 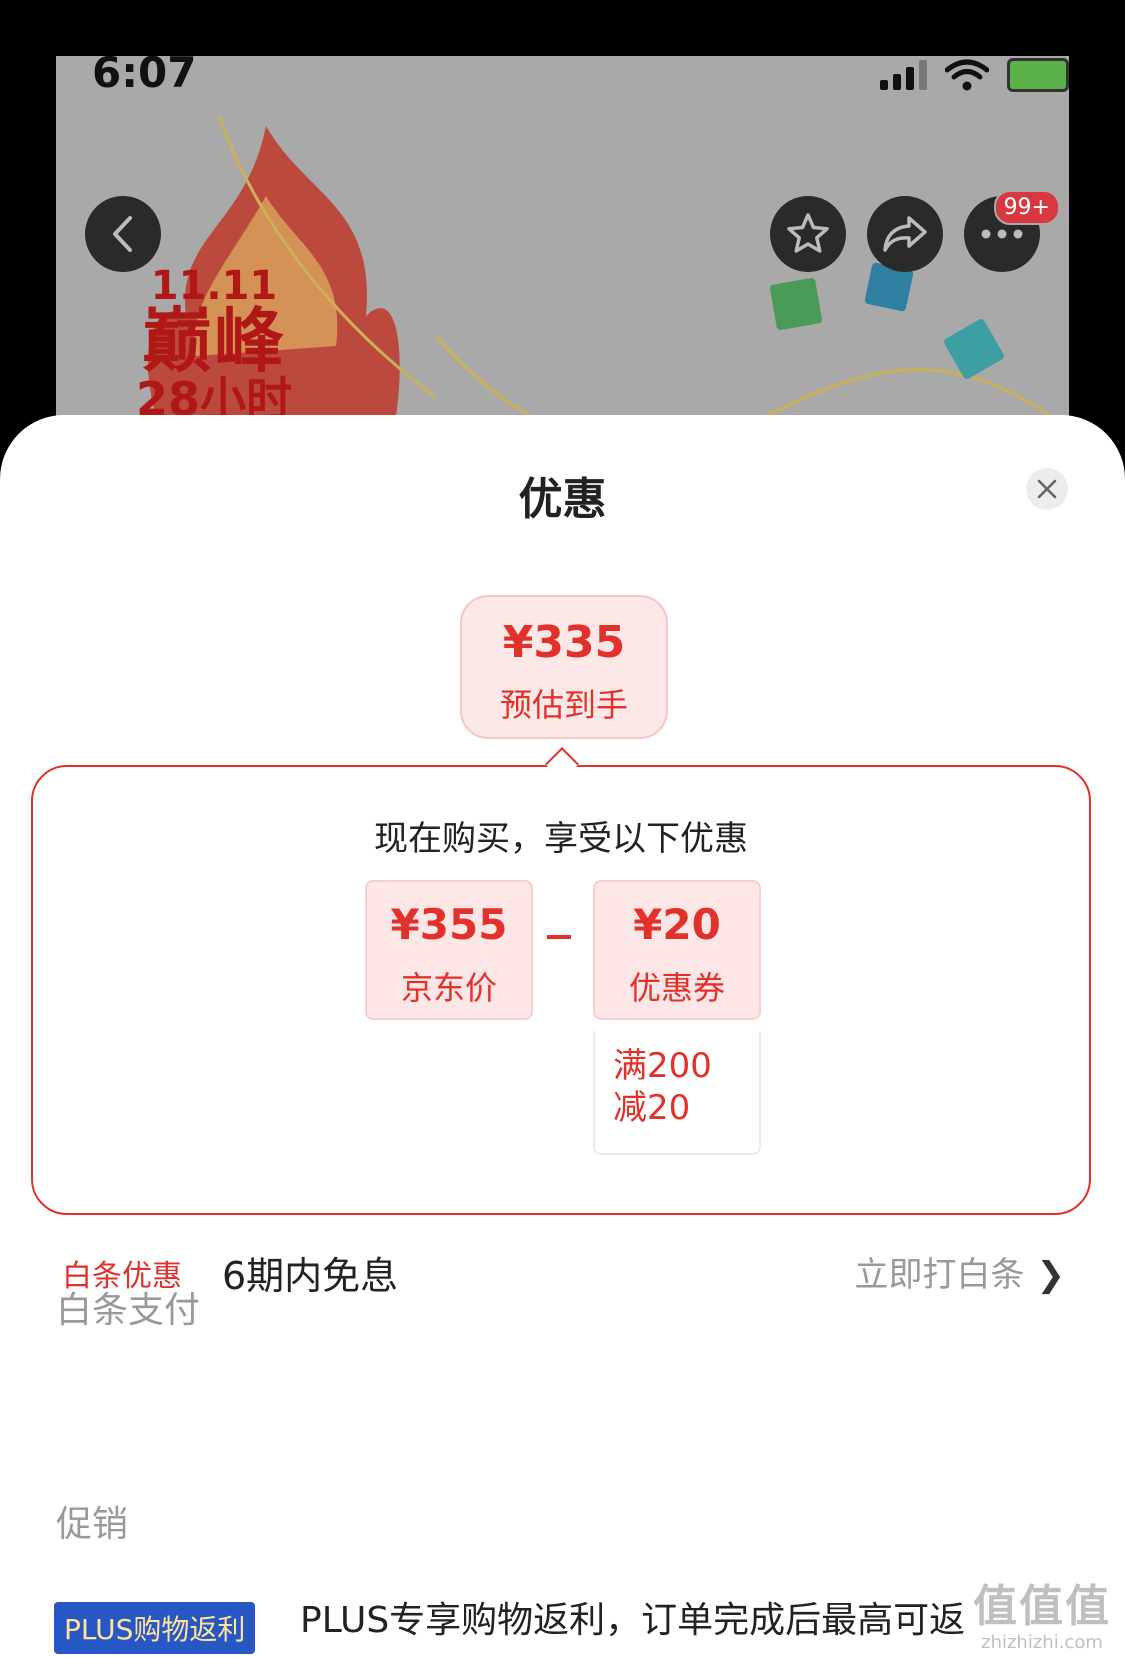 I want to click on close-button, so click(x=1047, y=489).